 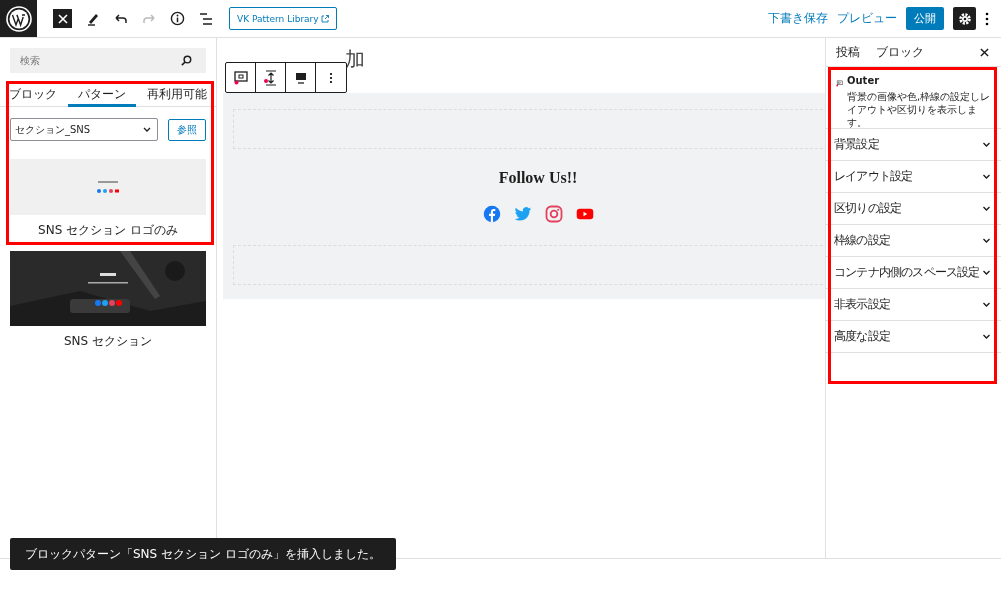 I want to click on close-button, so click(x=62, y=18).